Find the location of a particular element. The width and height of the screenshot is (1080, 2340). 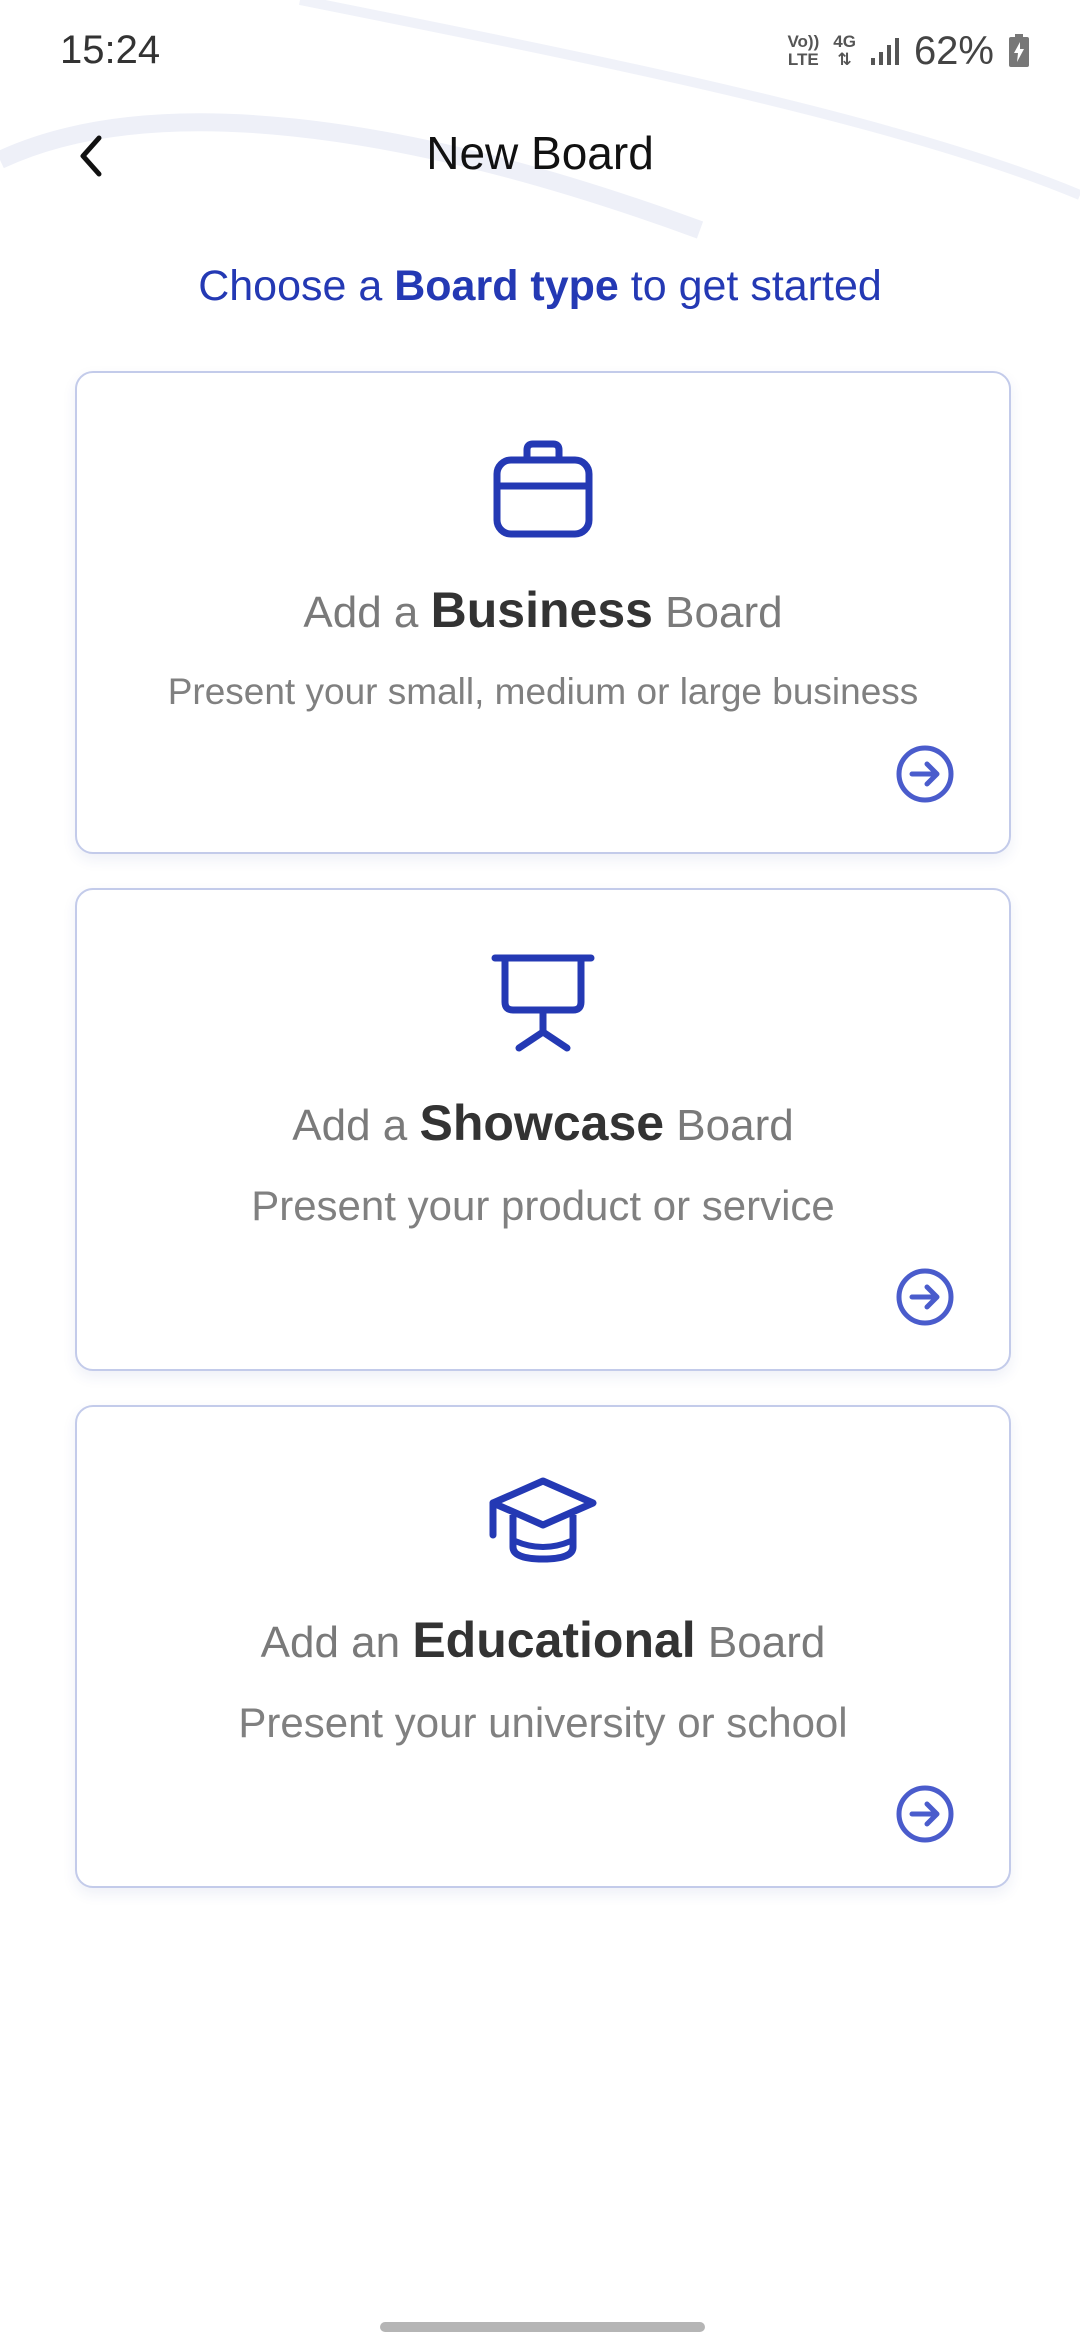

volte-label: Vo)) is located at coordinates (803, 41).